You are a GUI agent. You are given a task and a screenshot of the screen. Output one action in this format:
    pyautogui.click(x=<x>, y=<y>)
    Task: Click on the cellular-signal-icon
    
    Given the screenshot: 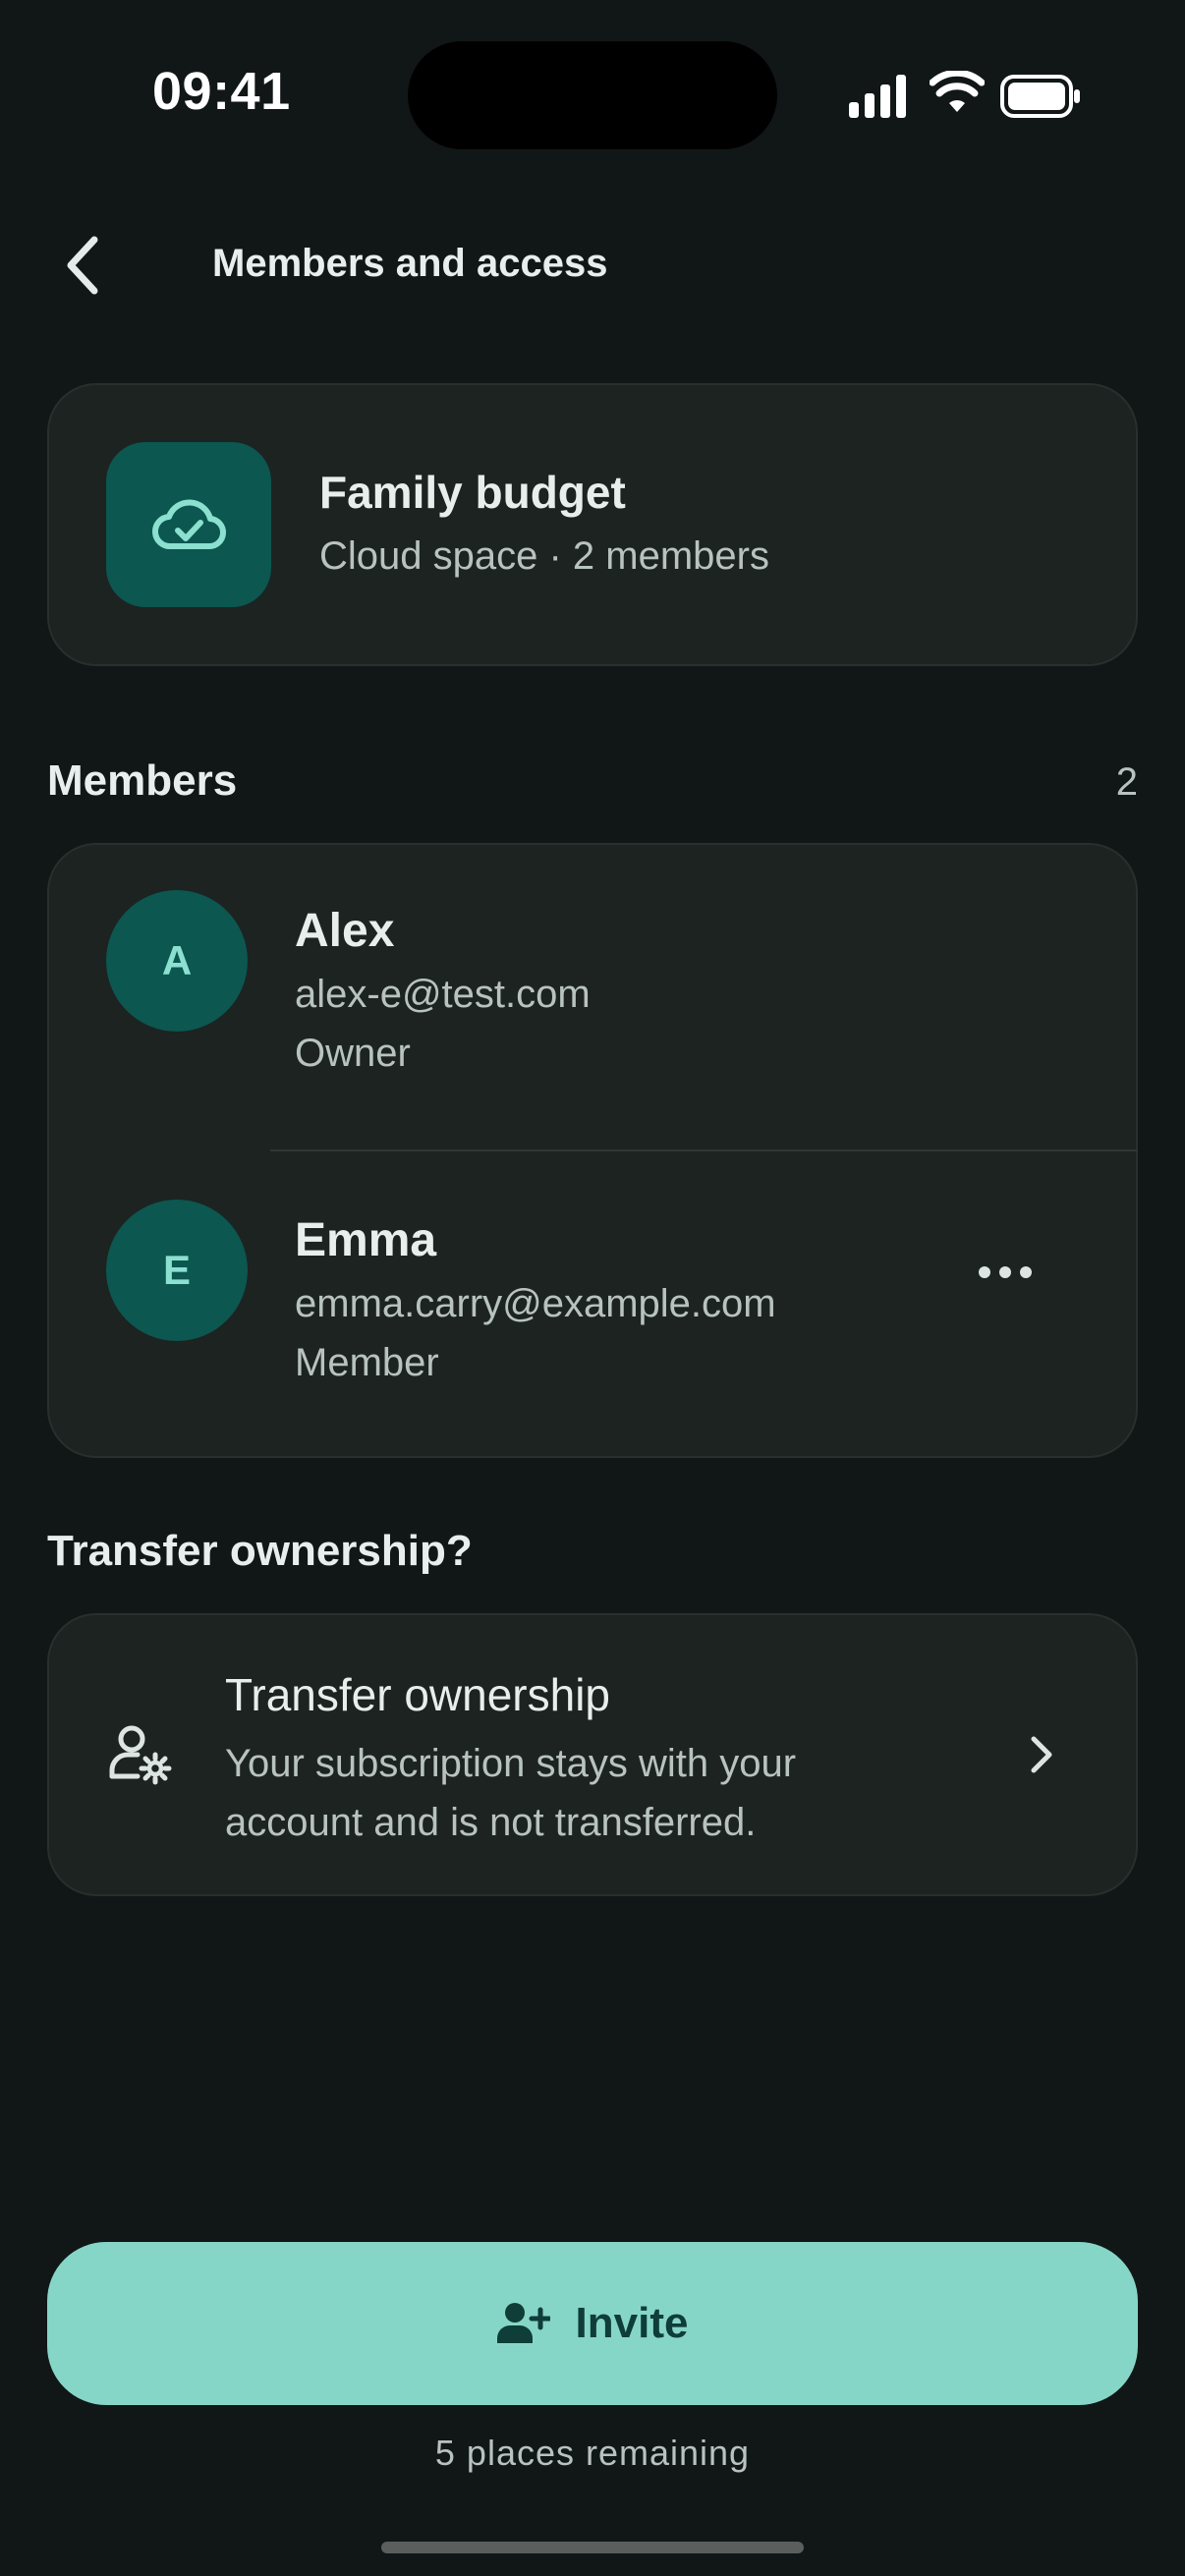 What is the action you would take?
    pyautogui.click(x=878, y=96)
    